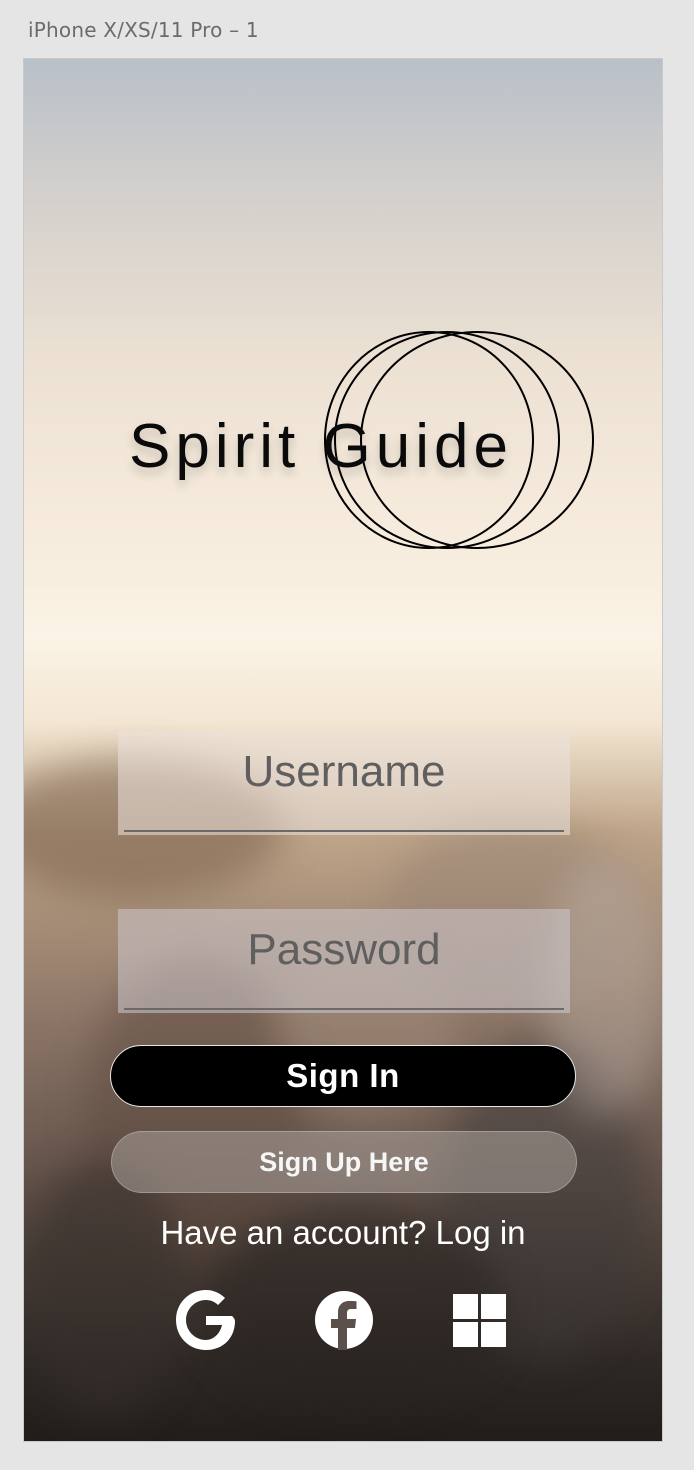 This screenshot has width=694, height=1470. I want to click on windows-icon, so click(481, 1320).